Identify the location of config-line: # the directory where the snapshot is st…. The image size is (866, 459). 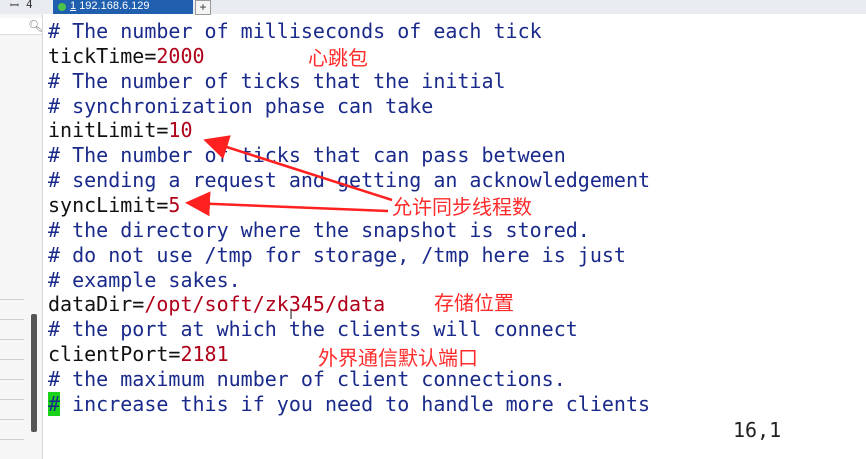
(319, 230).